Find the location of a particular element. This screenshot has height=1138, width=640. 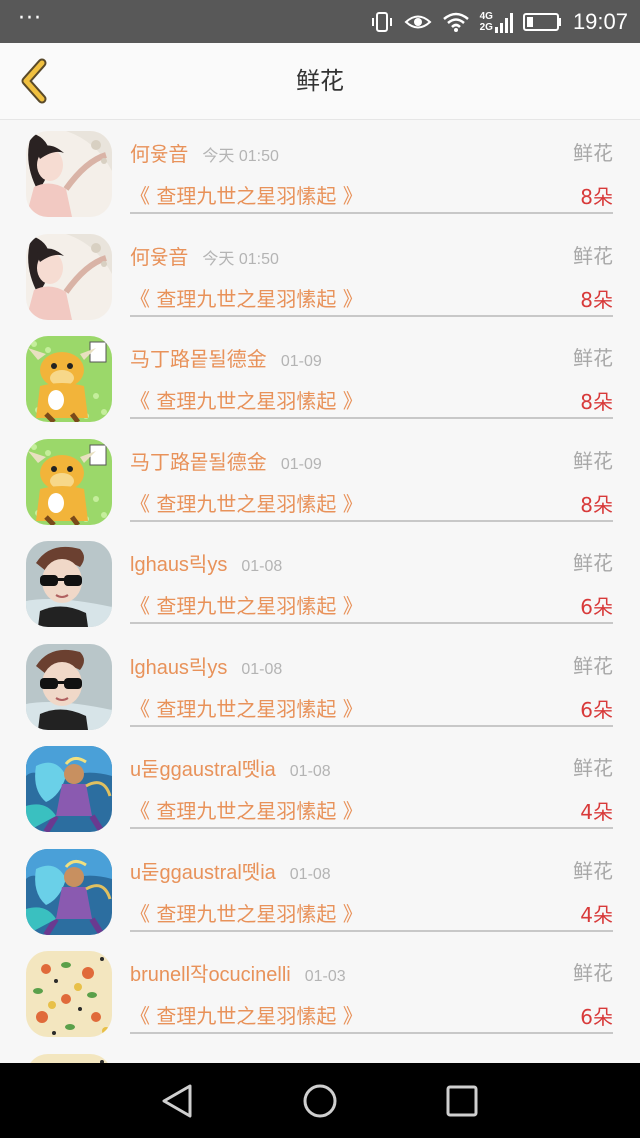

clock: 19:07 is located at coordinates (600, 21).